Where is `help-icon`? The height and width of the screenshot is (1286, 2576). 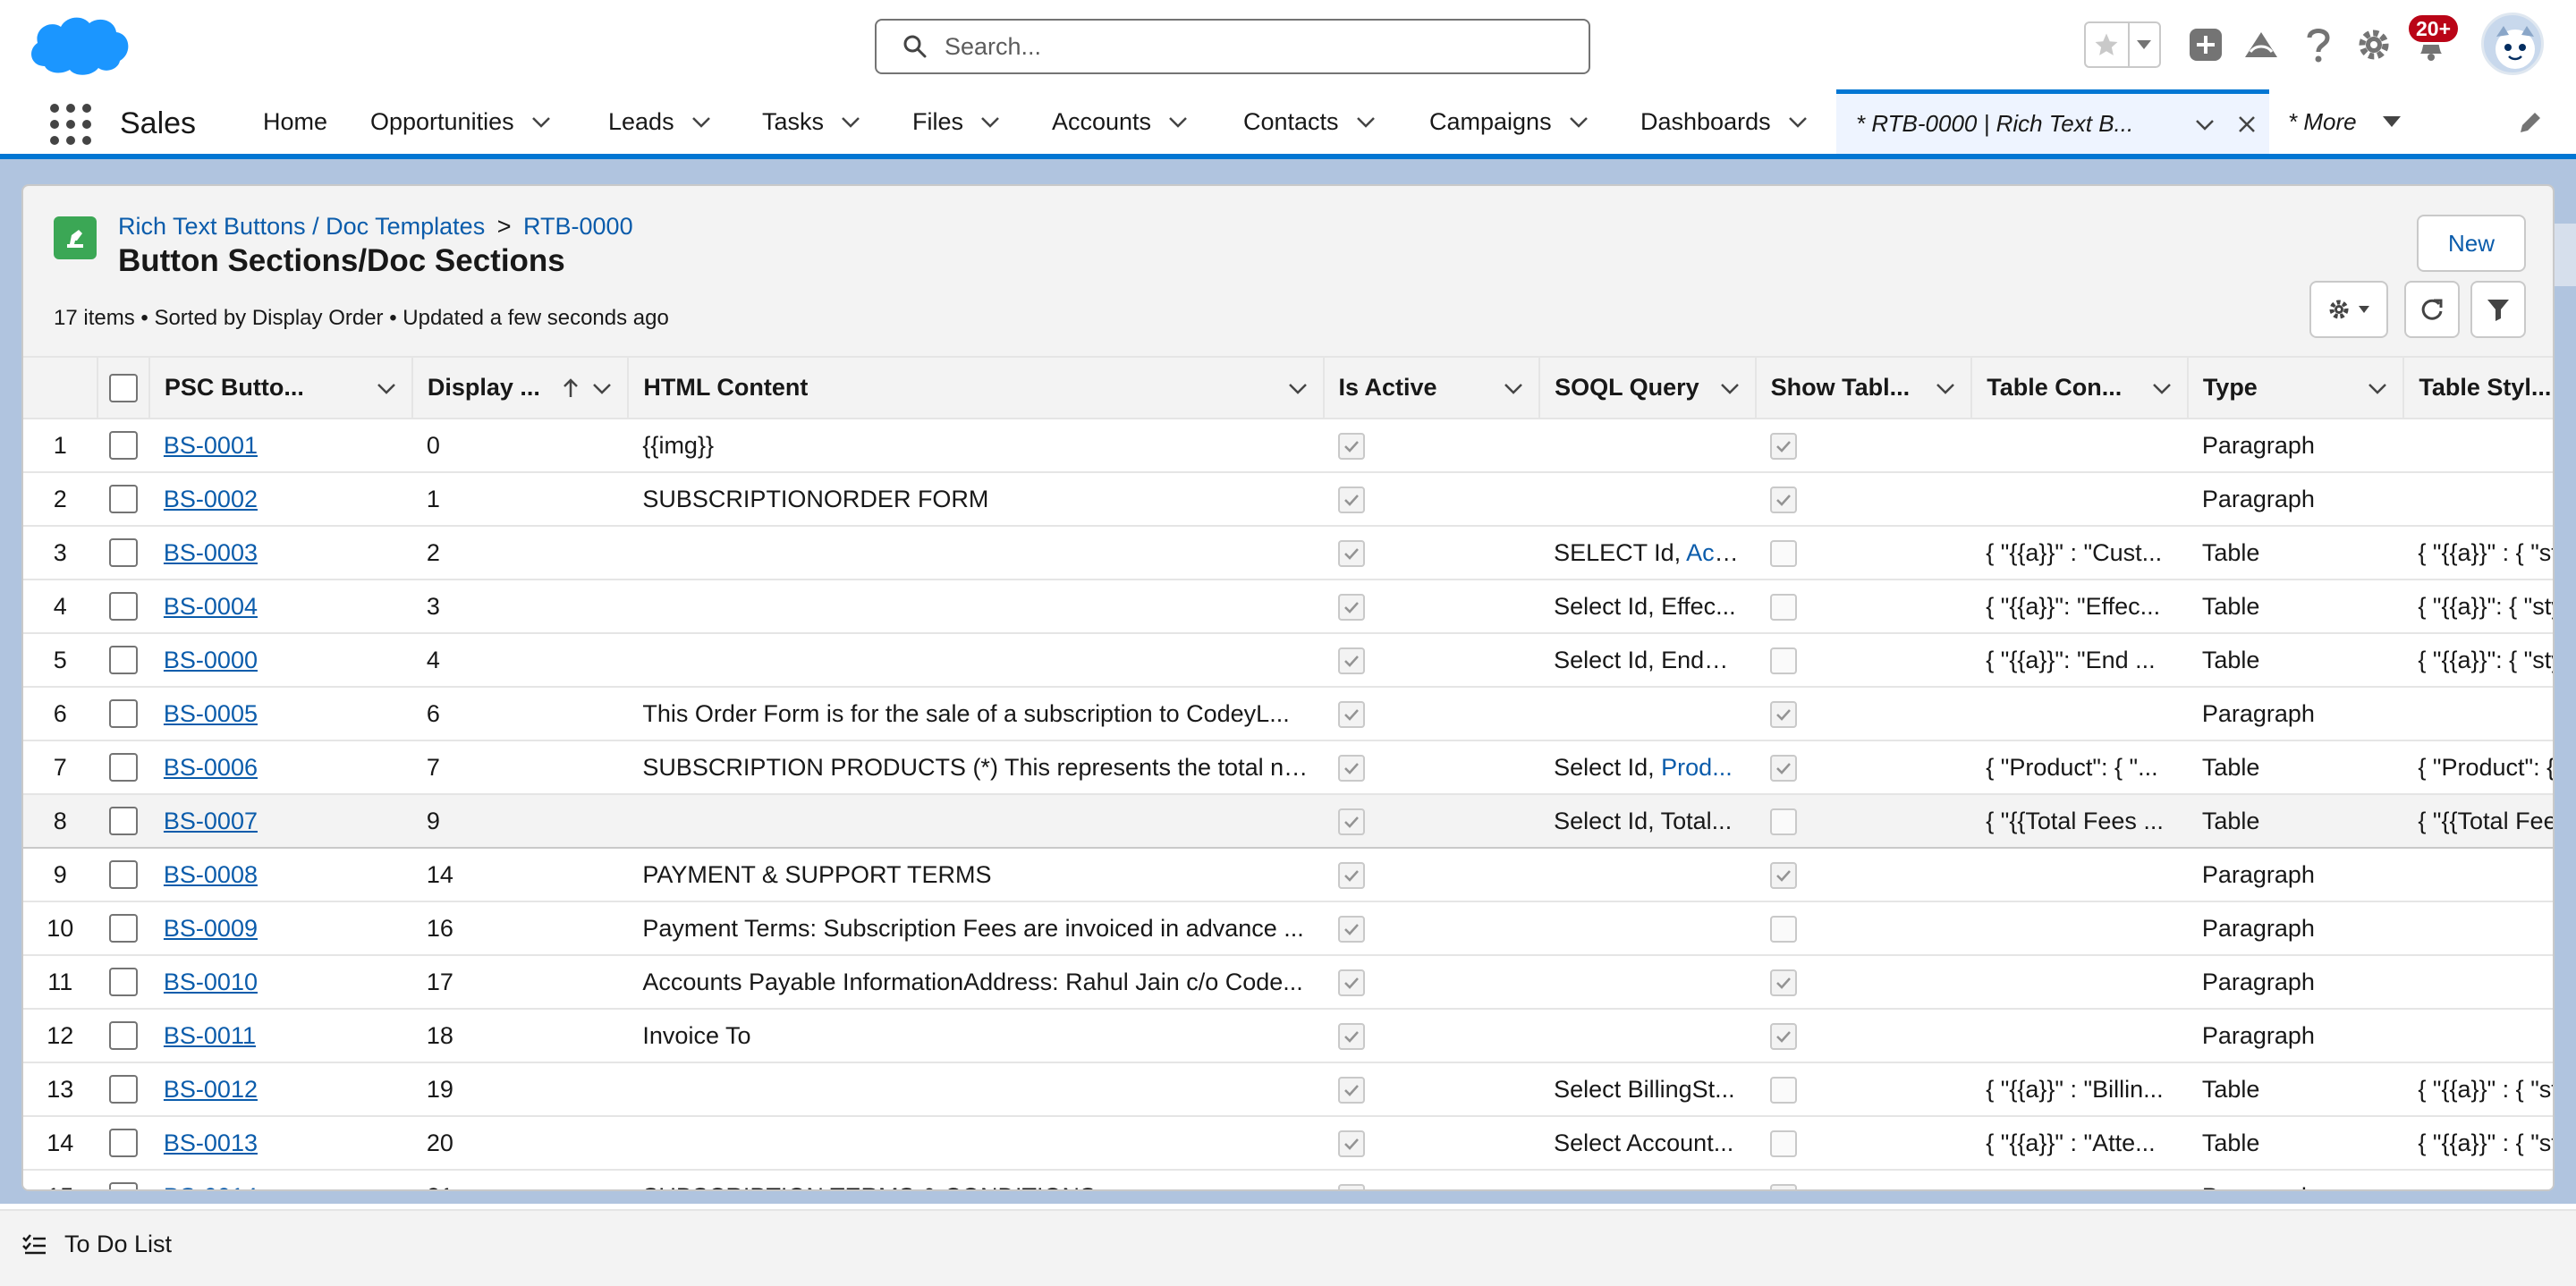 help-icon is located at coordinates (2318, 44).